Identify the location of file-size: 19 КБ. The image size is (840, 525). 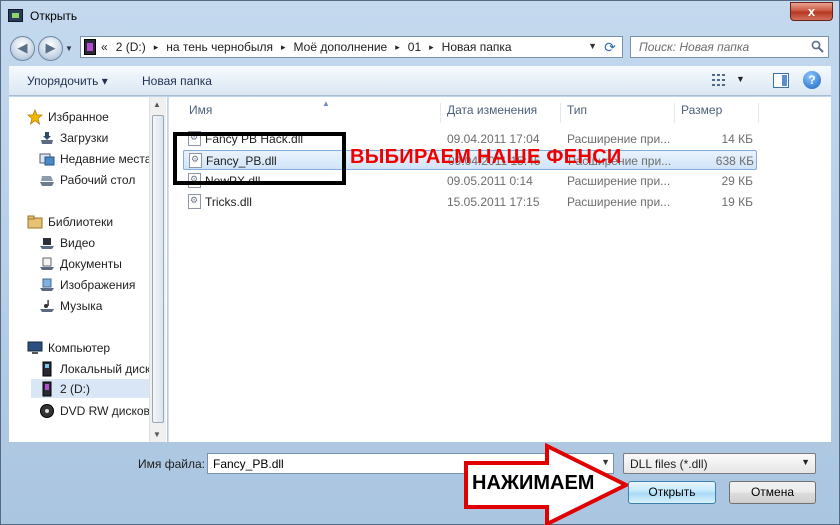
(737, 202).